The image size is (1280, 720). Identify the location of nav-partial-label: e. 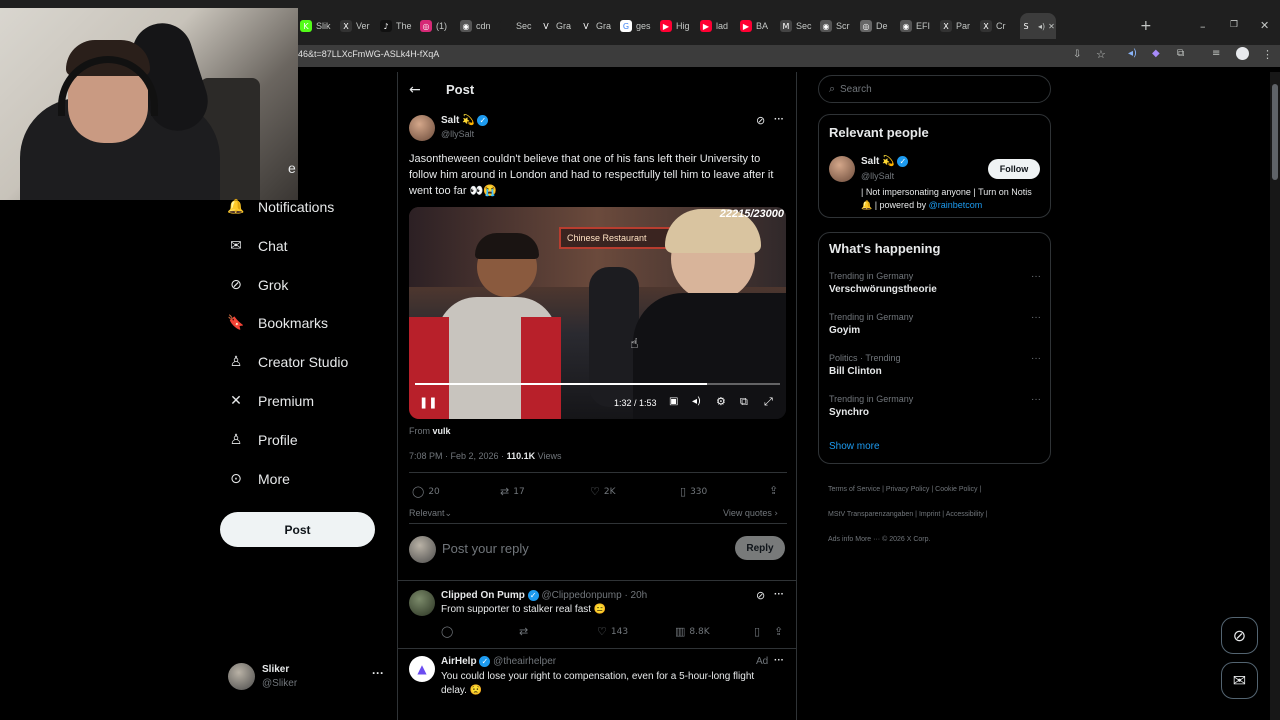
(292, 168).